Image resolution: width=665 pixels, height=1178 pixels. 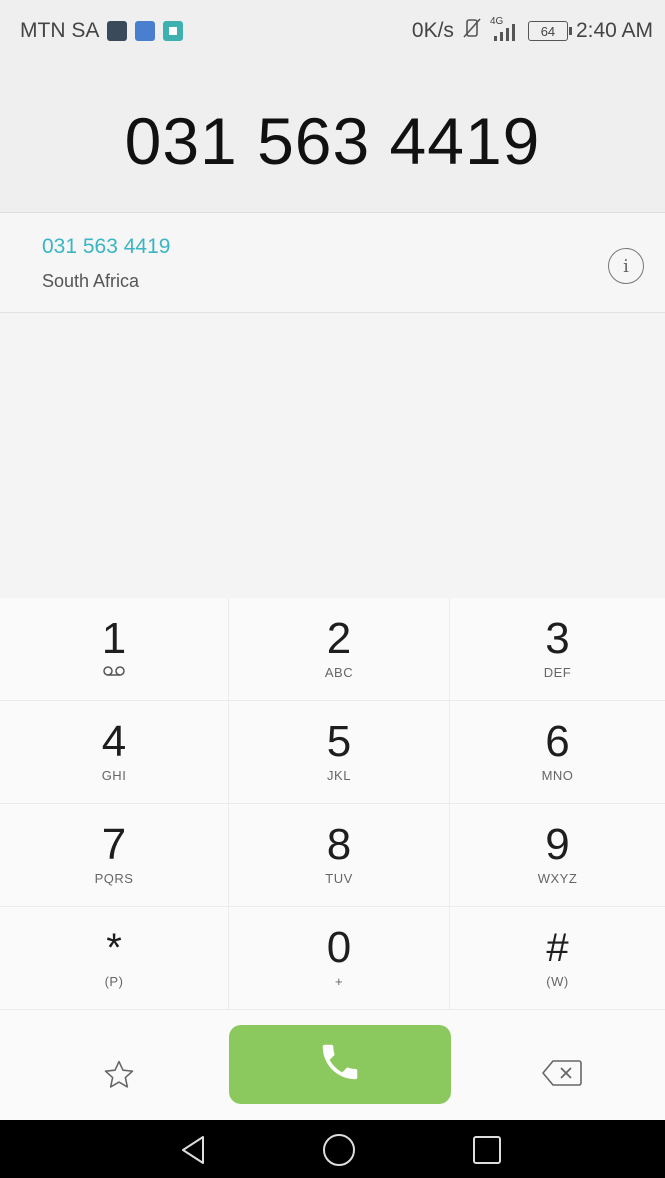 I want to click on vibrate-off-icon, so click(x=472, y=31).